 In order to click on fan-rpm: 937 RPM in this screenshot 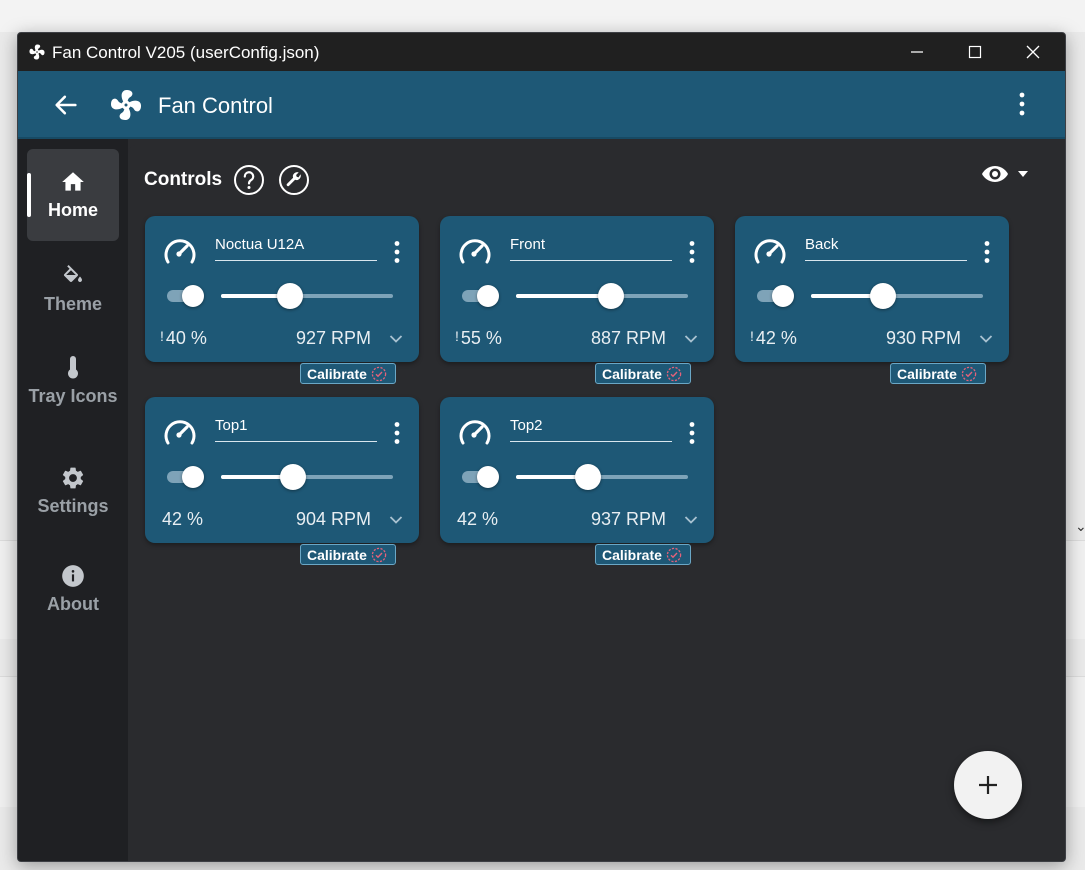, I will do `click(628, 519)`.